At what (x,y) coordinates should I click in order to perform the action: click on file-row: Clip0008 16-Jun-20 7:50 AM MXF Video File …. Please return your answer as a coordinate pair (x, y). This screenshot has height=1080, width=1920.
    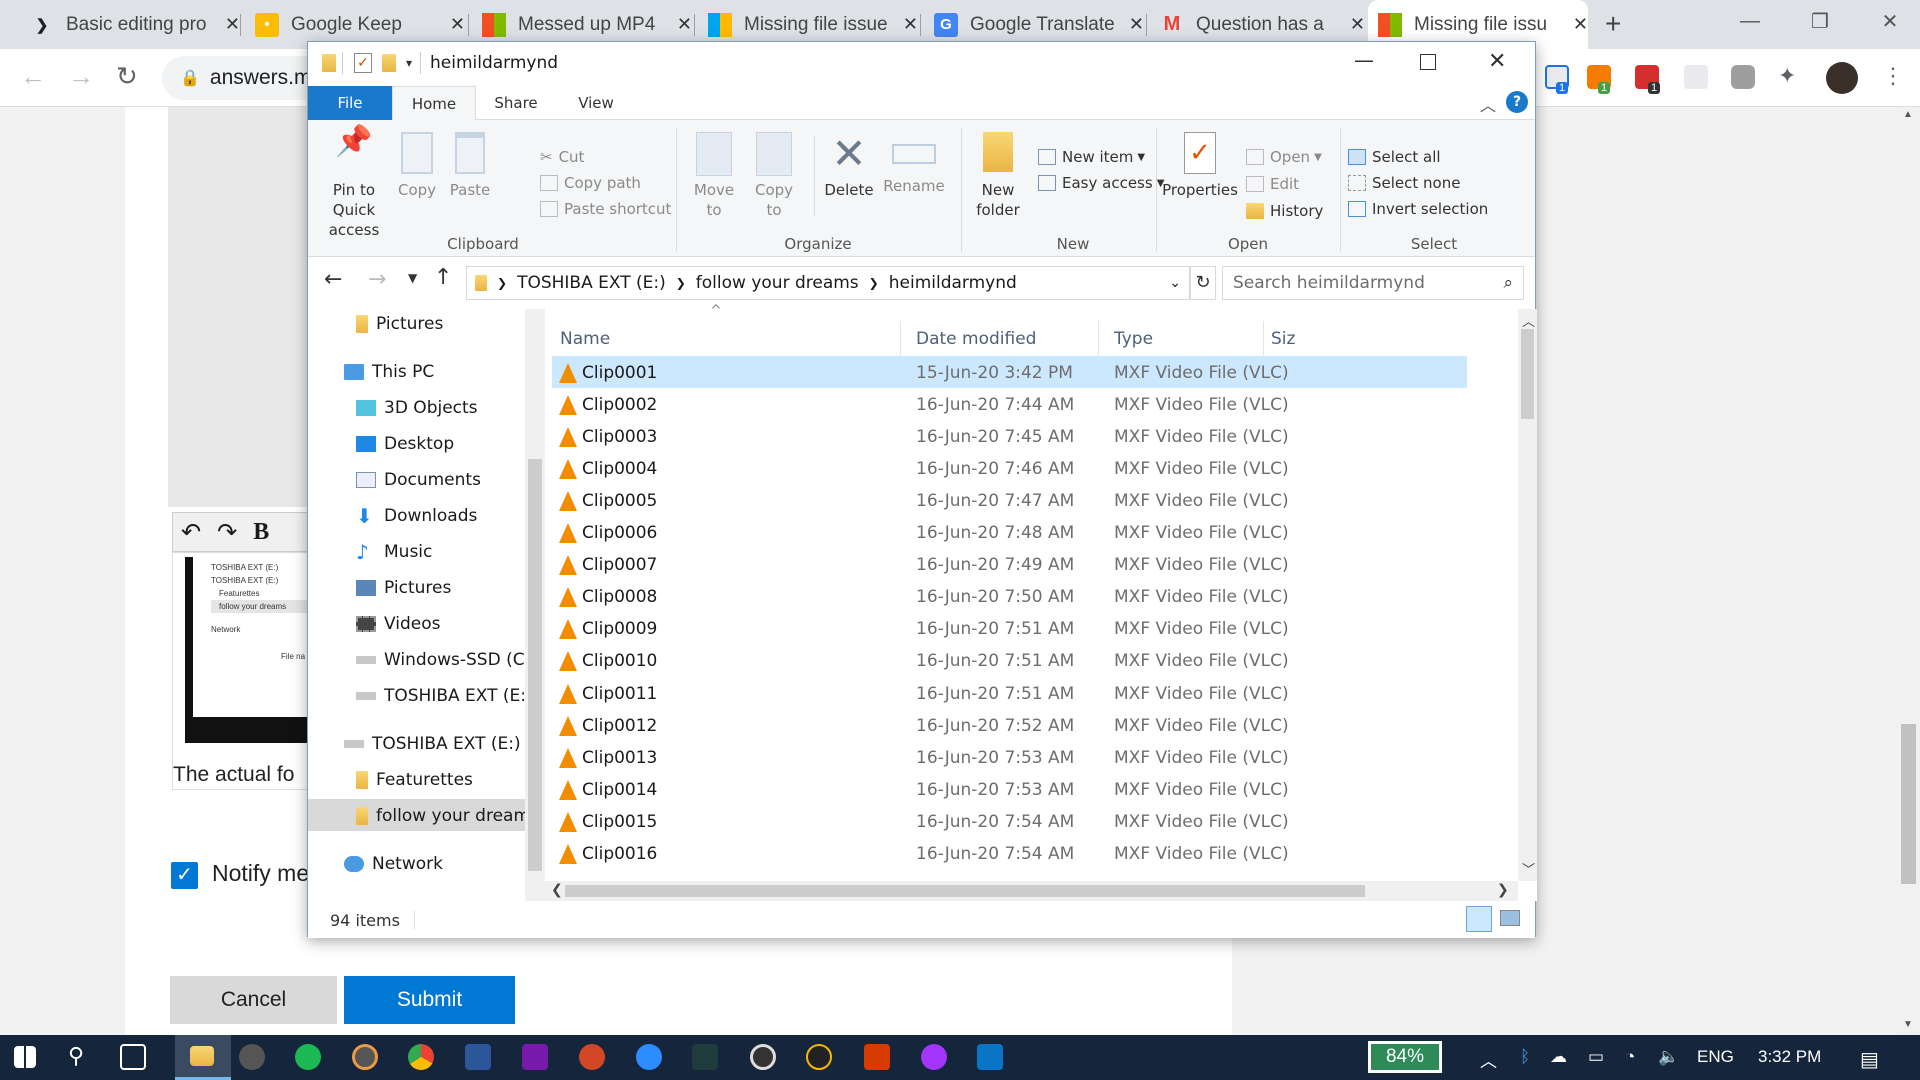
    Looking at the image, I should click on (1009, 596).